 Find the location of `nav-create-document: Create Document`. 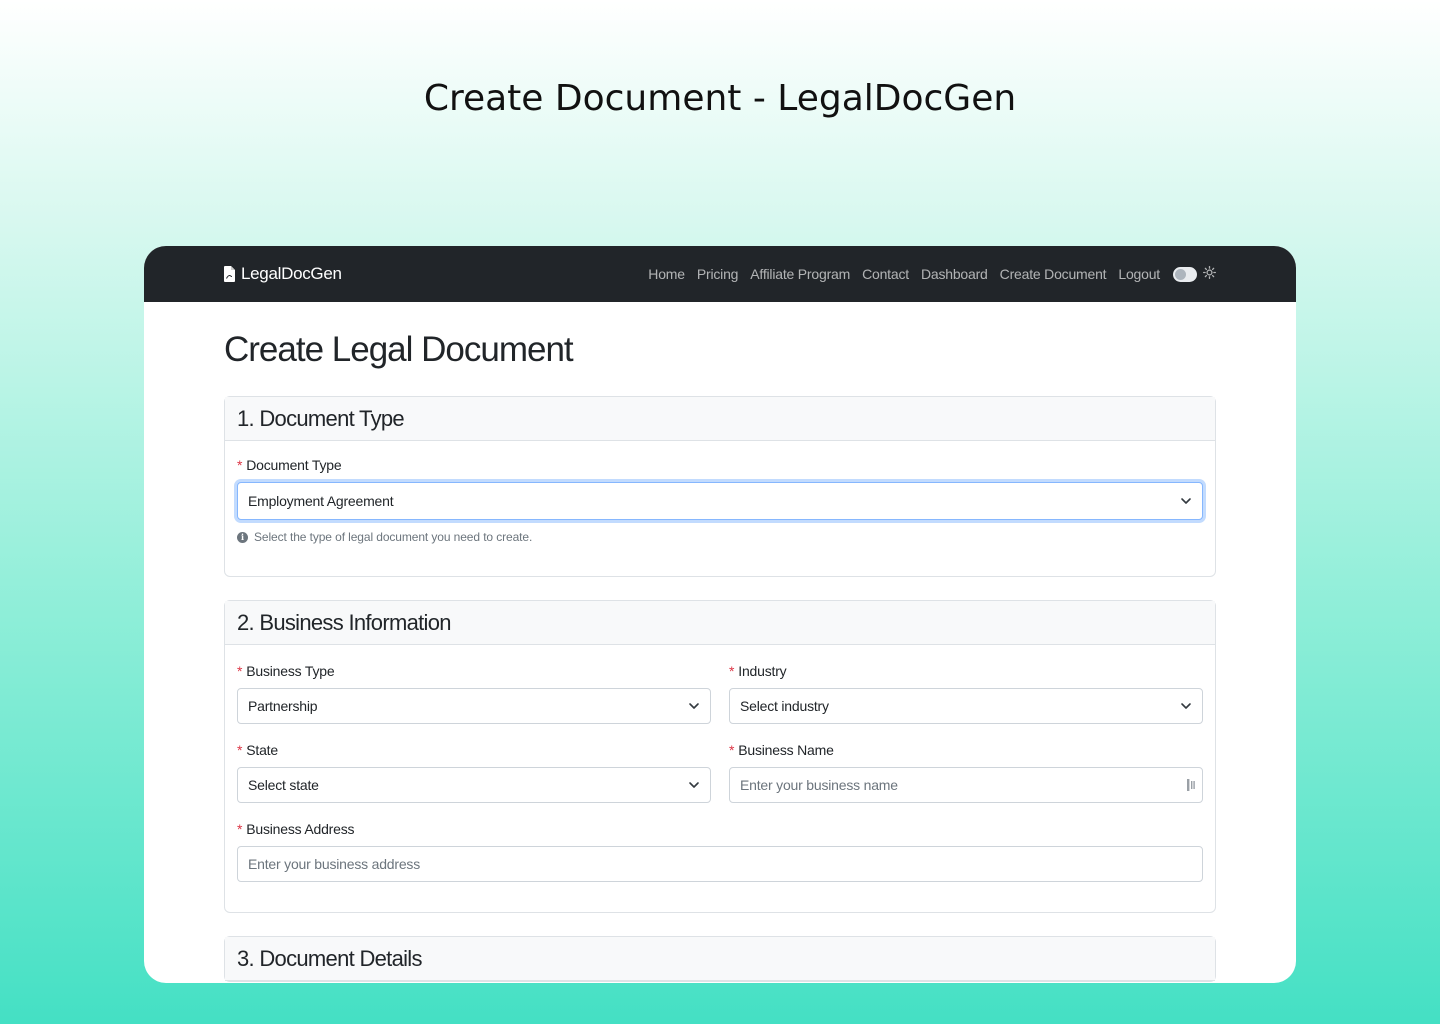

nav-create-document: Create Document is located at coordinates (1053, 274).